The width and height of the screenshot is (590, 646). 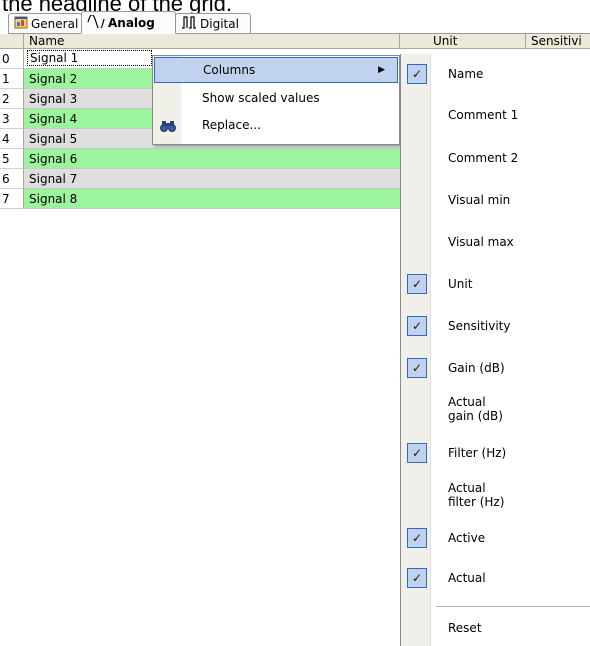 I want to click on menu-item-show-scaled-values: Show scaled values, so click(x=276, y=99).